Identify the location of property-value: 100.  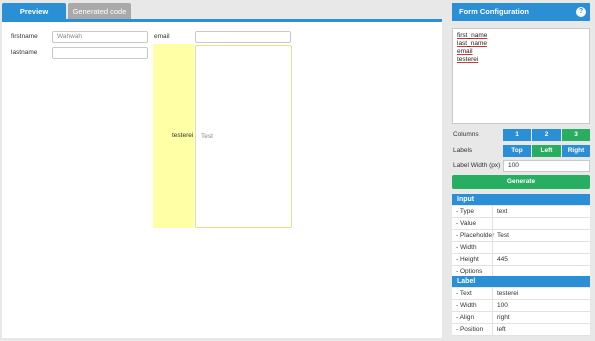
(502, 306).